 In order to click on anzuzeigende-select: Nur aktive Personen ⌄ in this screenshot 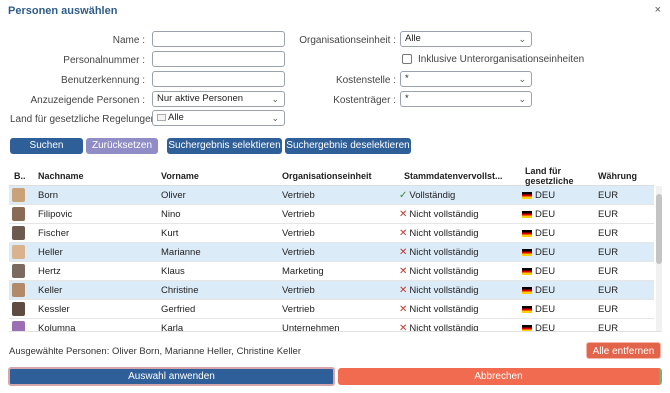, I will do `click(218, 99)`.